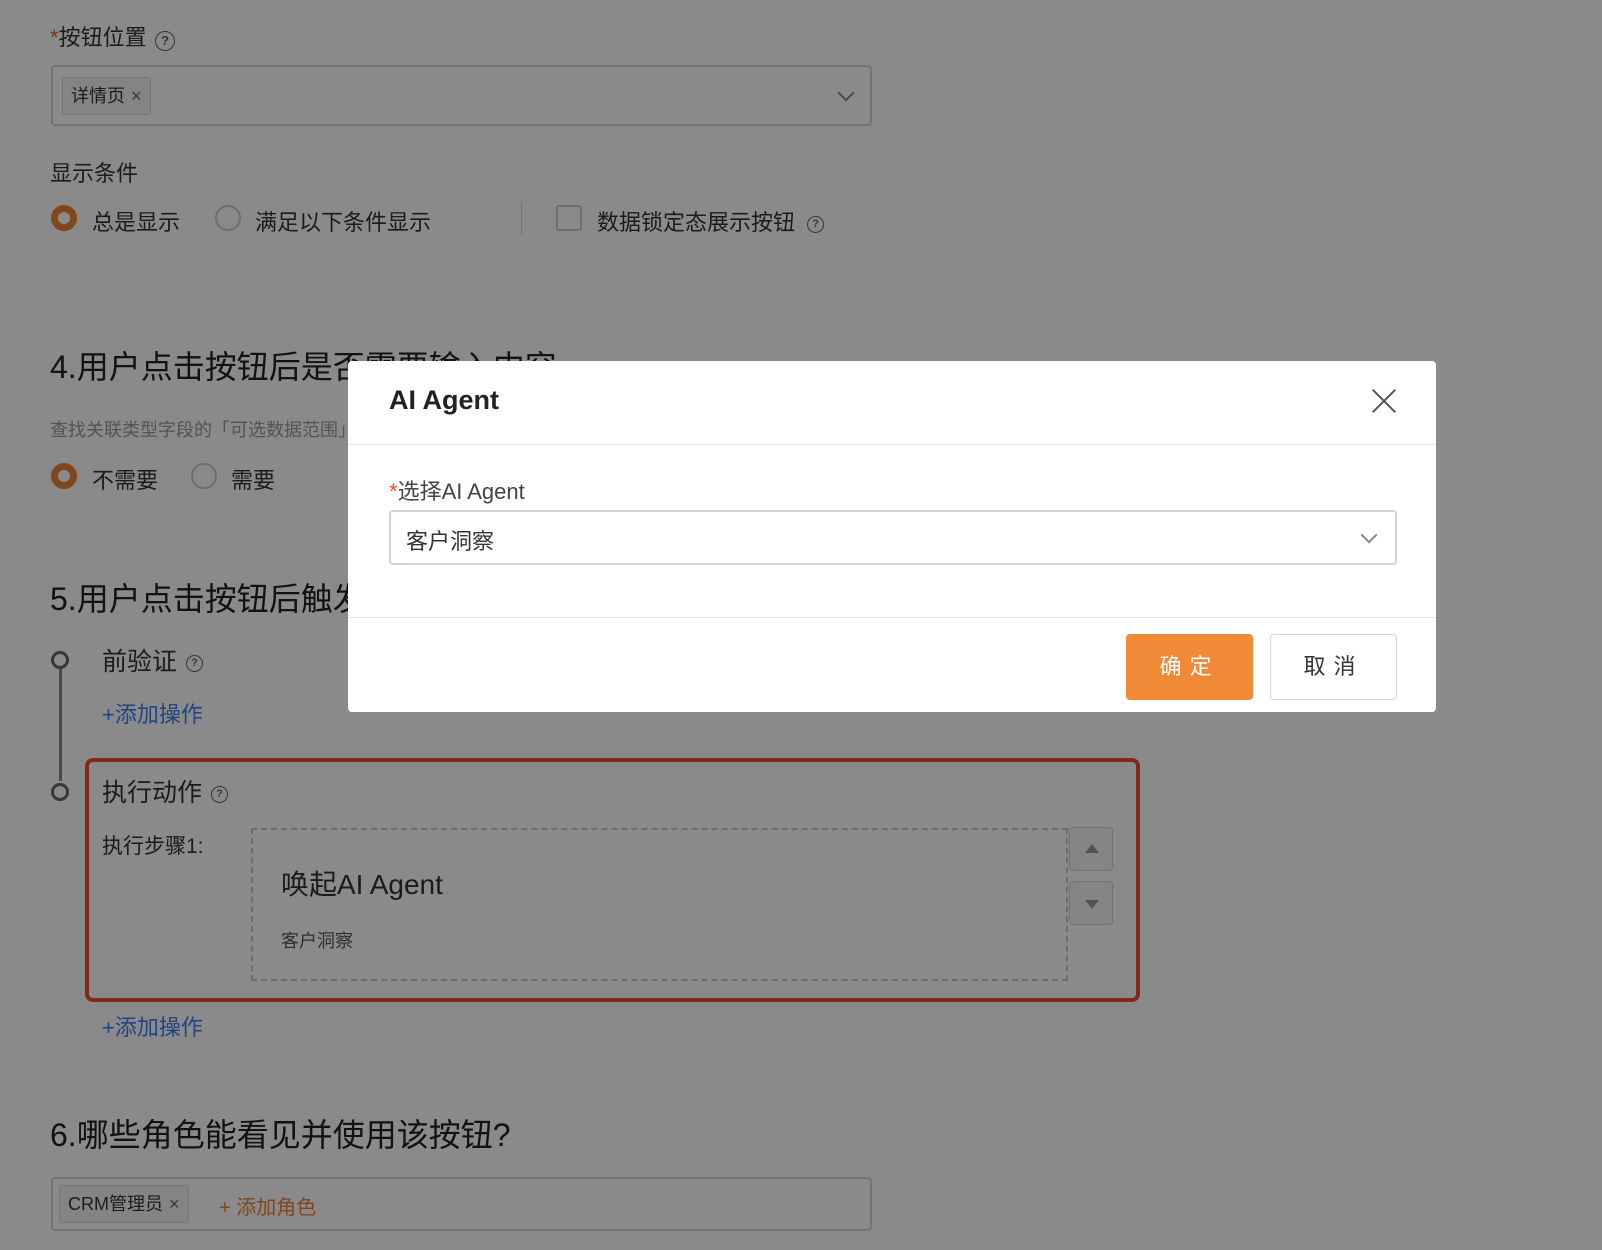  I want to click on agent-field-label: 选择AI Agent, so click(461, 491).